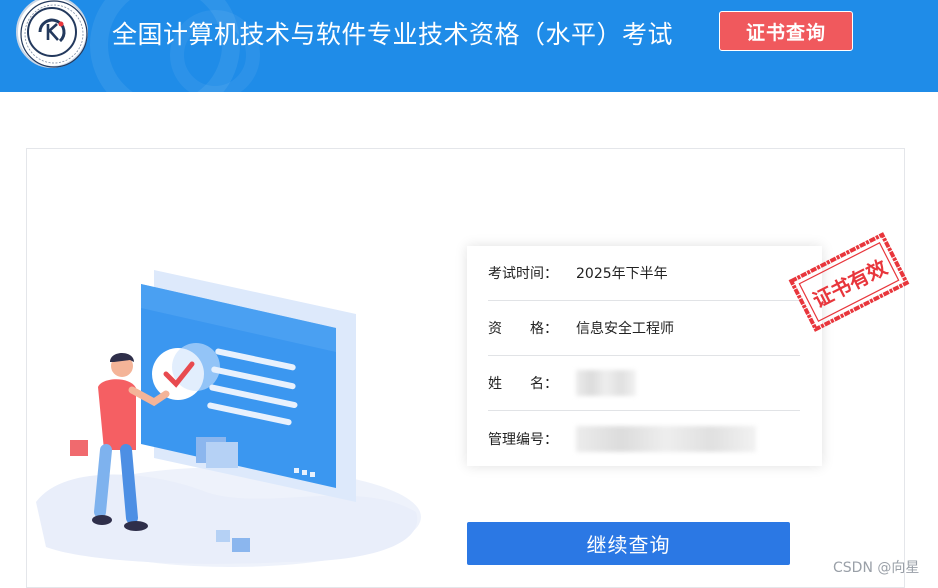 This screenshot has width=938, height=588. I want to click on qualification-label: 资 格：, so click(523, 329).